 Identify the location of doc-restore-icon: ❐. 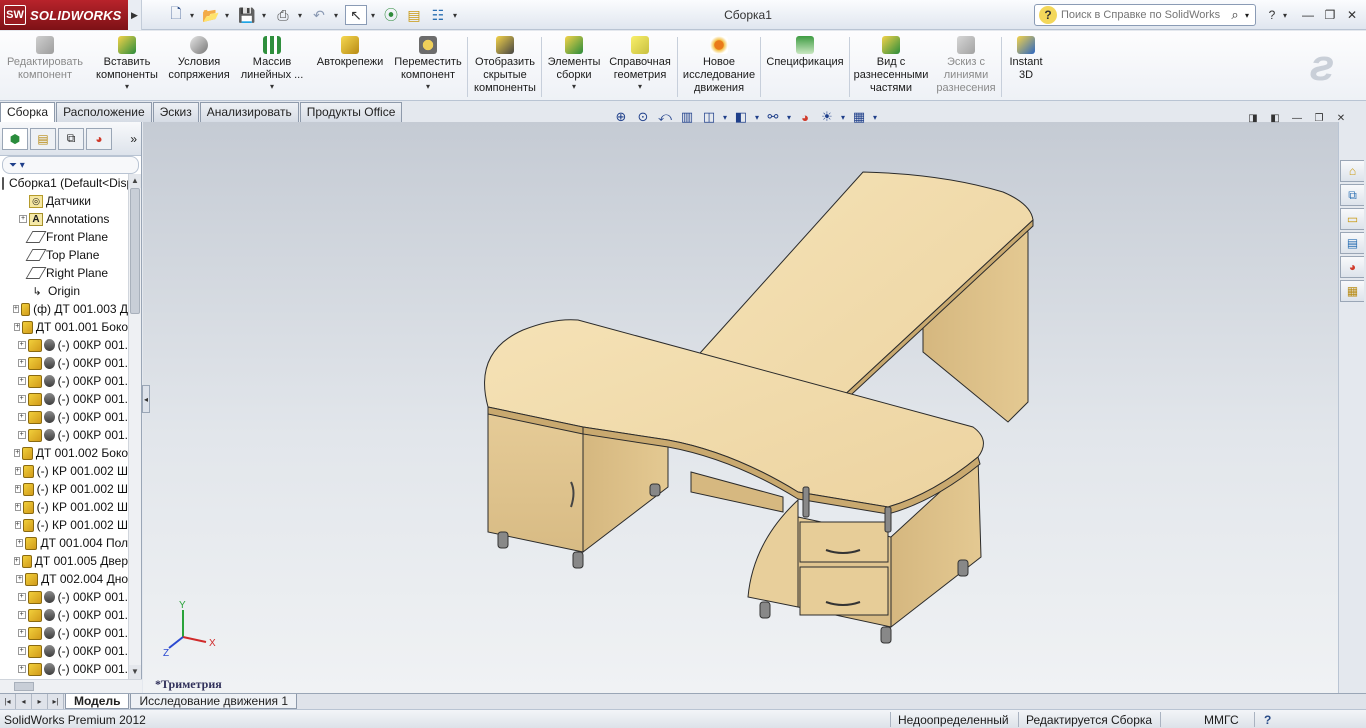
(1319, 118).